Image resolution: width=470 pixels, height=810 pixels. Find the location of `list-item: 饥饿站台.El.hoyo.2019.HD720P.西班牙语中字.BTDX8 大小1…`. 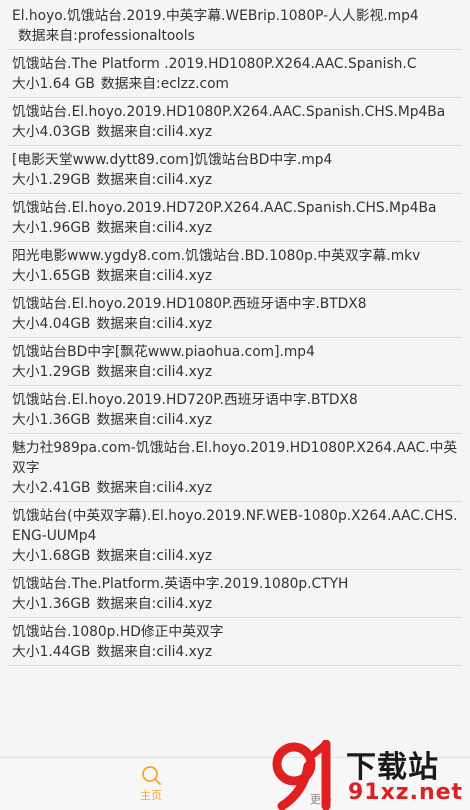

list-item: 饥饿站台.El.hoyo.2019.HD720P.西班牙语中字.BTDX8 大小1… is located at coordinates (235, 410).